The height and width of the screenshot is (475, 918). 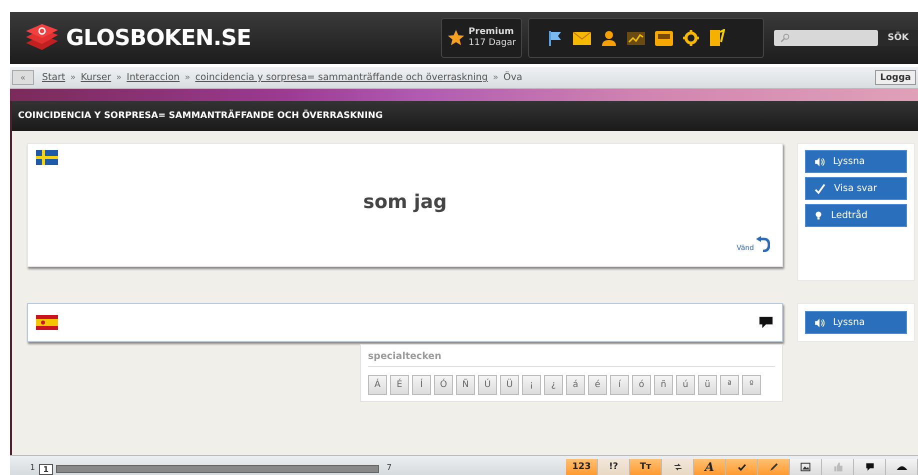 I want to click on page-title: COINCIDENCIA Y SORPRESA= SAMMANTRÄFFANDE OCH ÖVERRASKNING, so click(x=465, y=116).